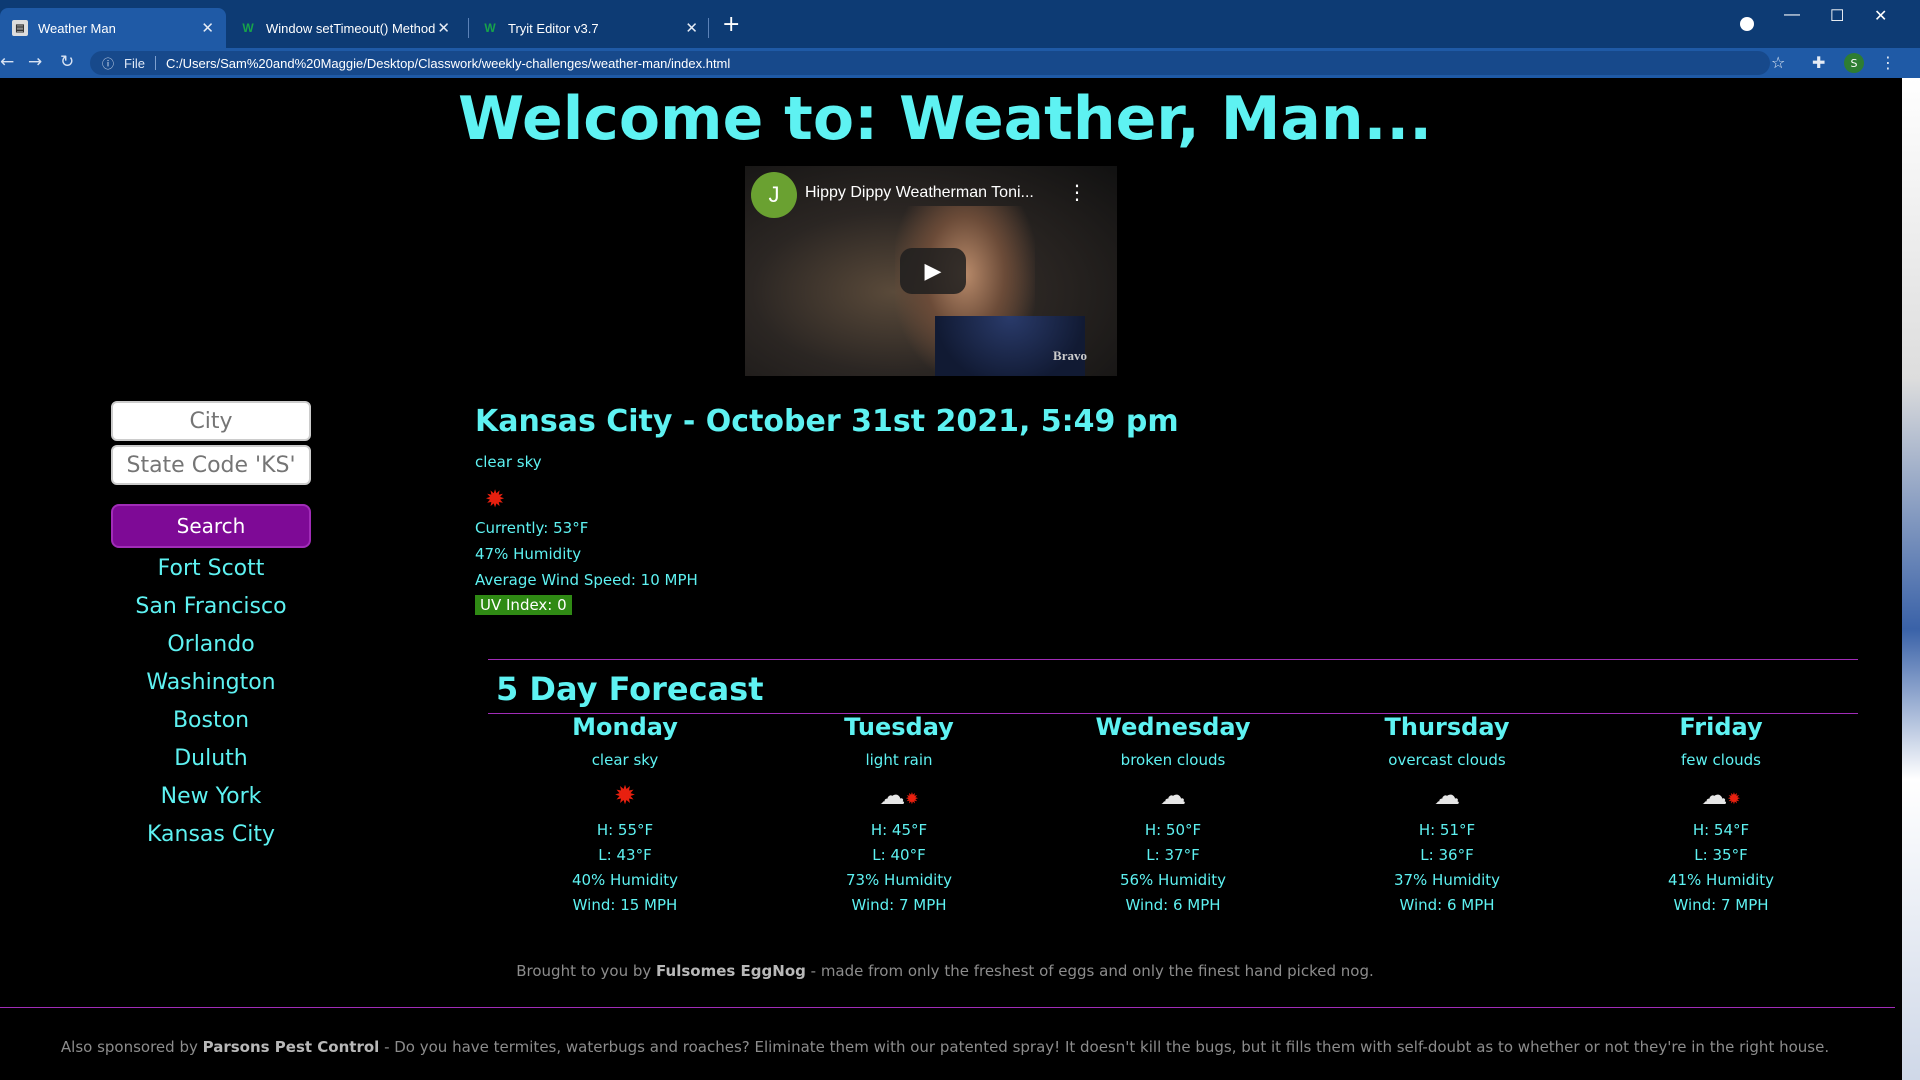  Describe the element at coordinates (947, 1007) in the screenshot. I see `footer-rule` at that location.